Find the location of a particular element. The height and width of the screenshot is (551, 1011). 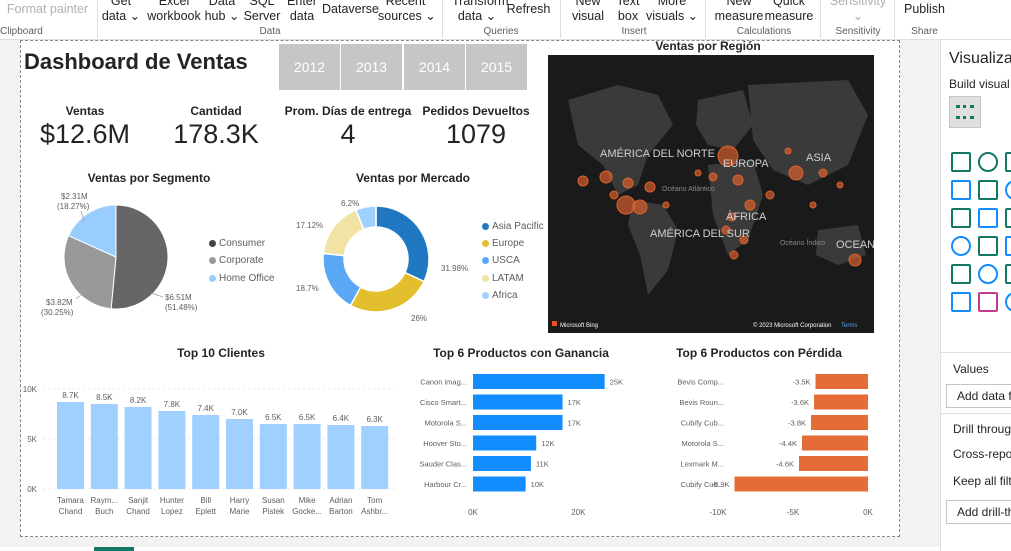

area-chart-icon is located at coordinates (988, 190).